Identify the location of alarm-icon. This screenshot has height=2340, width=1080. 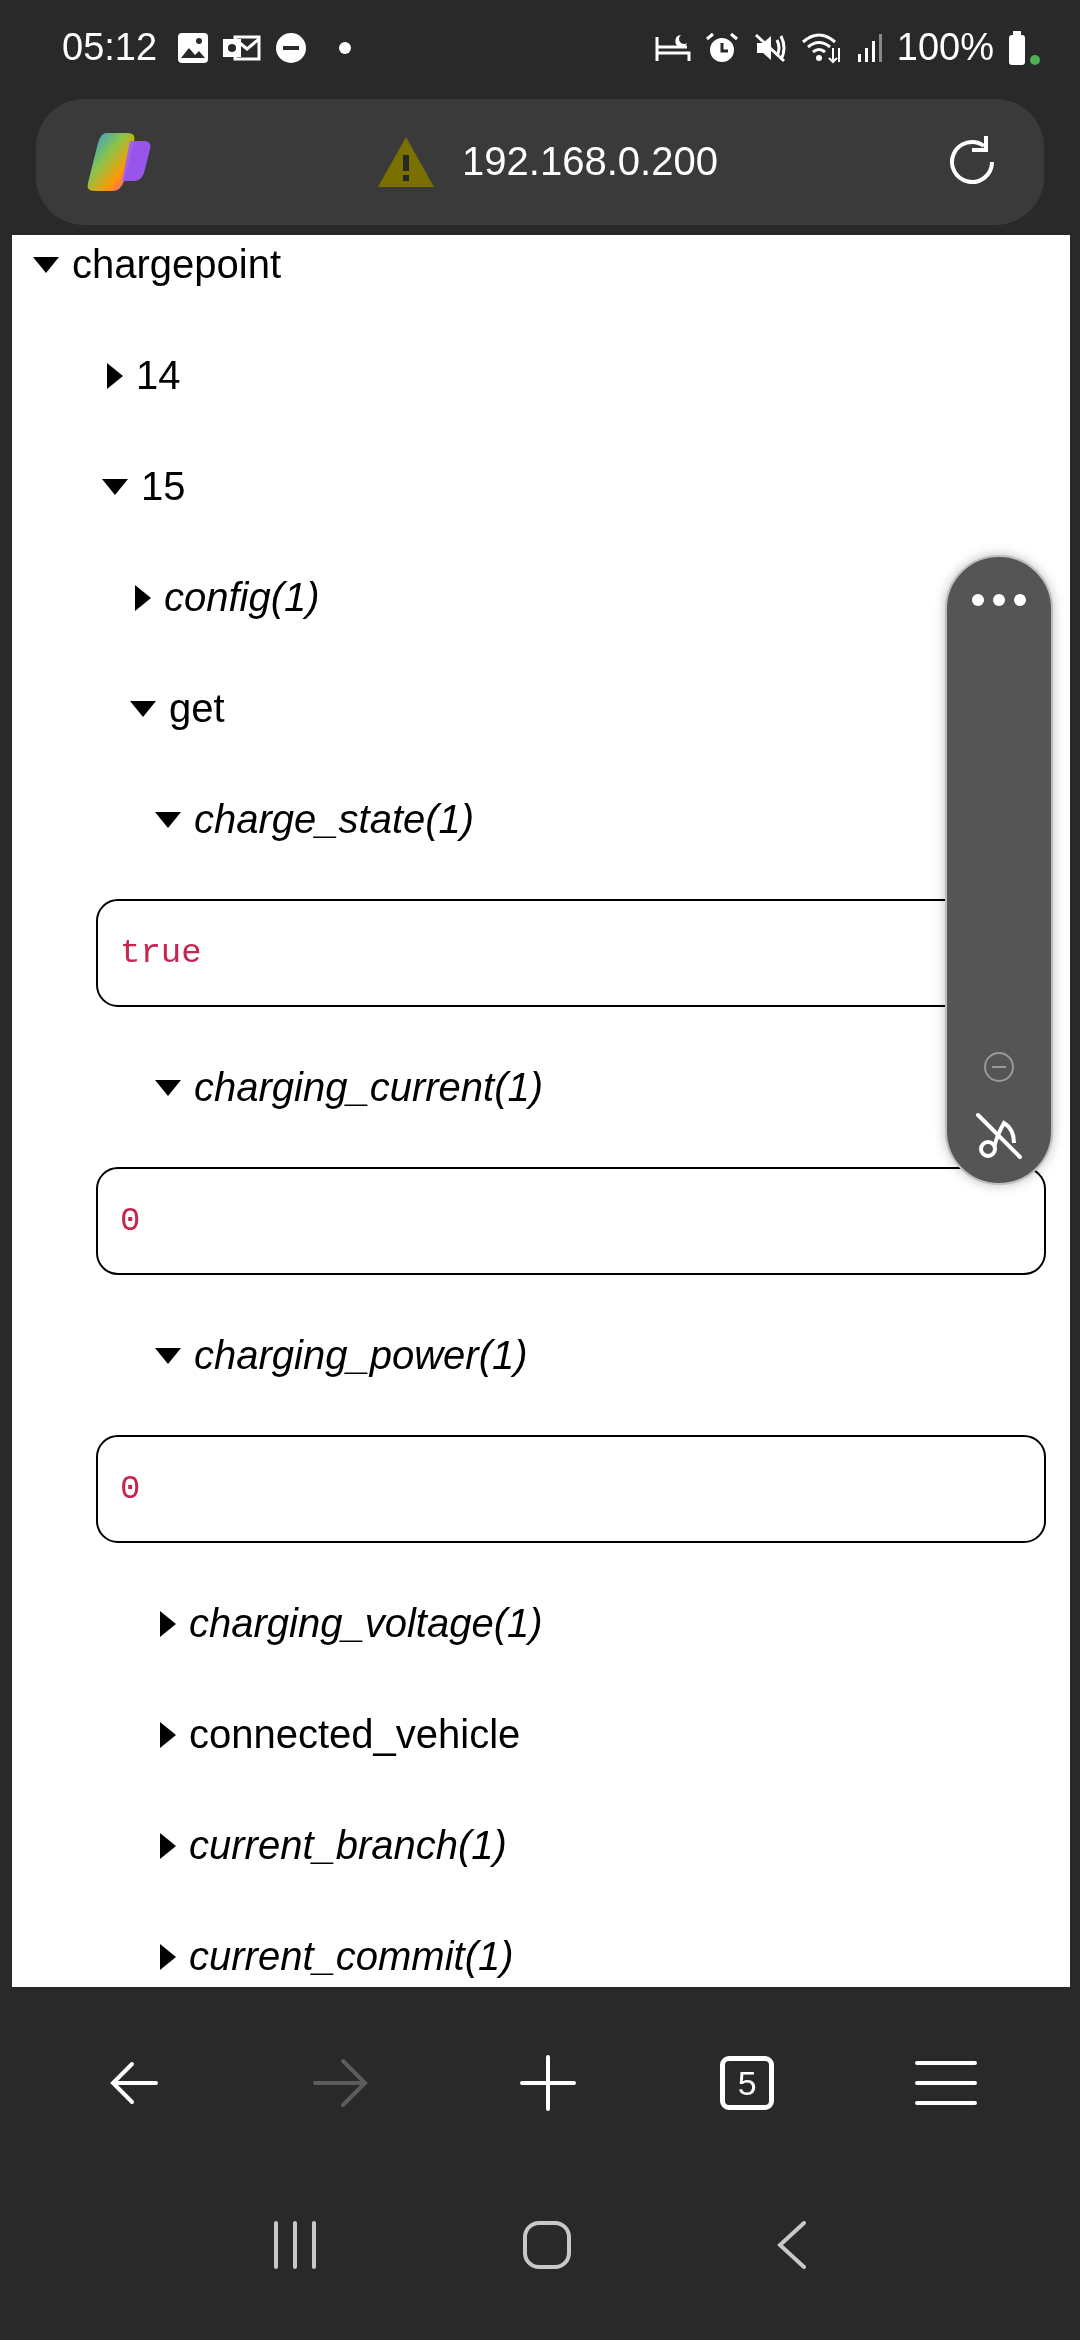
(721, 47).